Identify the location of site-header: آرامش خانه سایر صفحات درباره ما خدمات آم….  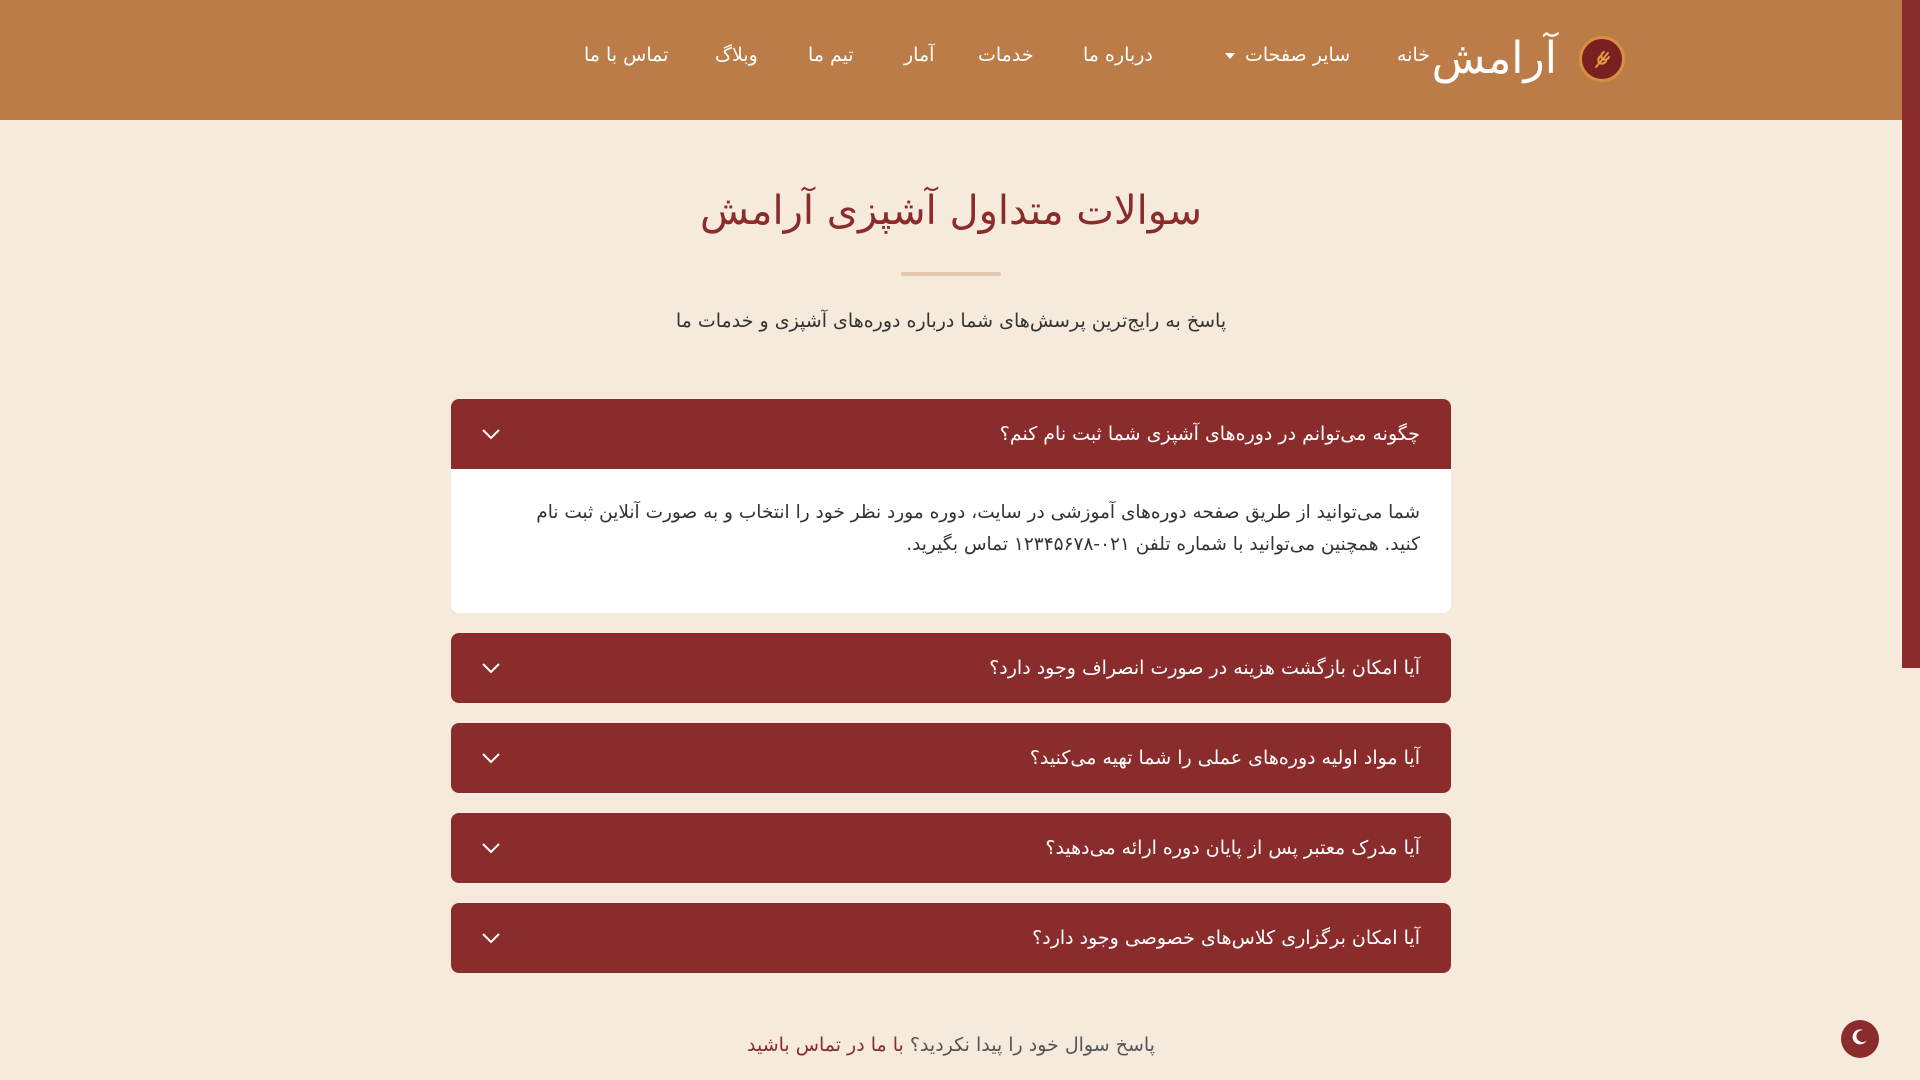
(951, 60).